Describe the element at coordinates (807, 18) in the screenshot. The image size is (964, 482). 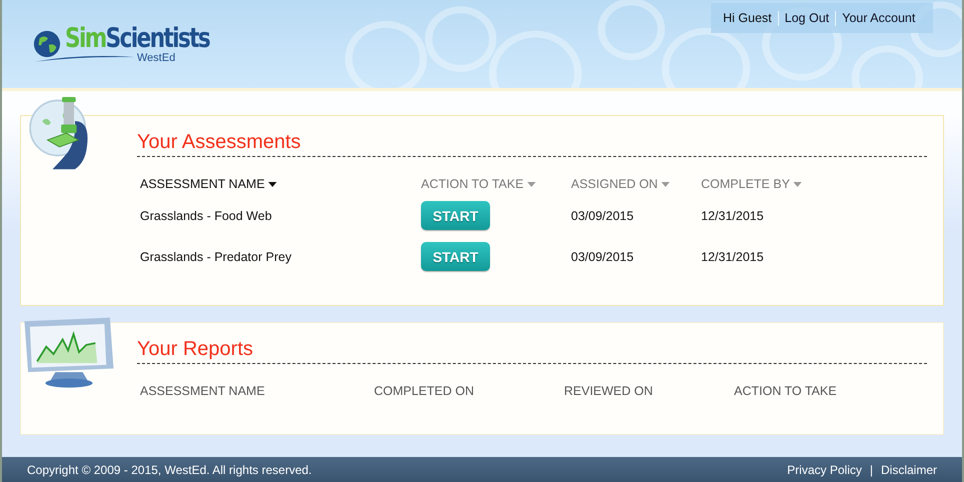
I see `nav-link: Log Out` at that location.